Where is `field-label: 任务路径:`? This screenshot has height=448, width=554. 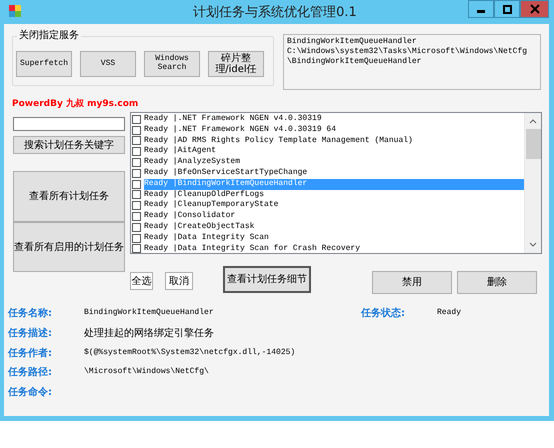 field-label: 任务路径: is located at coordinates (30, 373).